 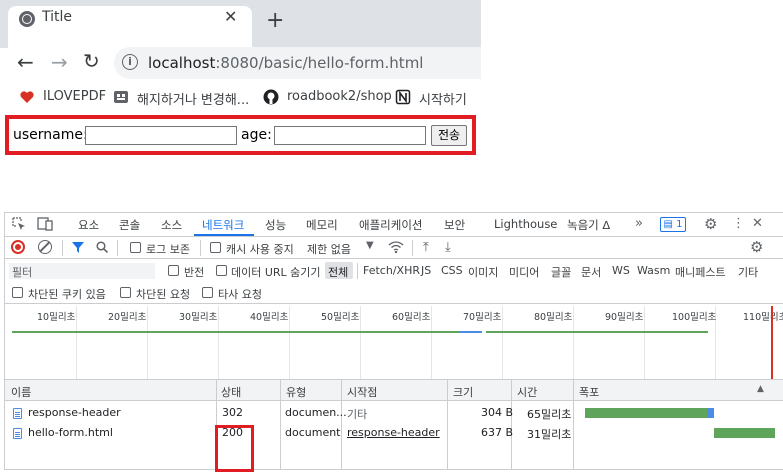 I want to click on preserve-log-label: 로그 보존, so click(x=168, y=249).